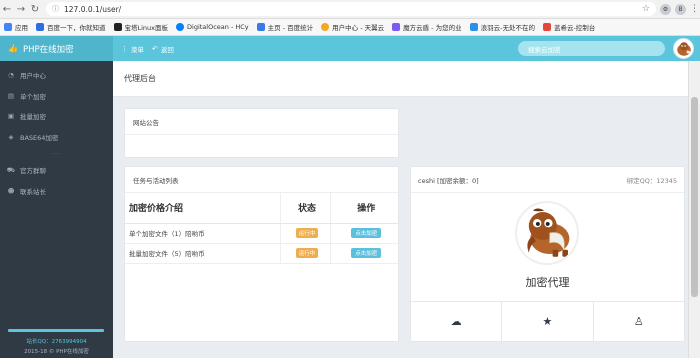 The width and height of the screenshot is (700, 358). What do you see at coordinates (680, 9) in the screenshot?
I see `profile-icon: B` at bounding box center [680, 9].